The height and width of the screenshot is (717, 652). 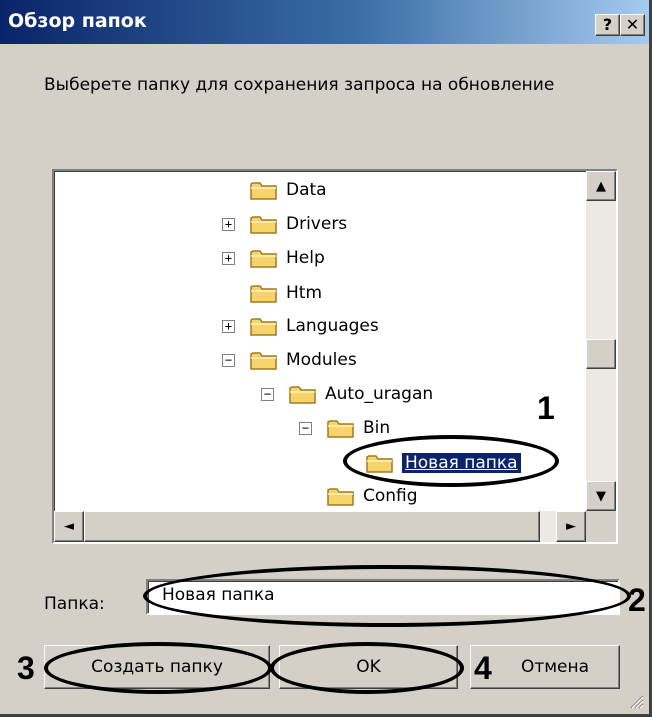 What do you see at coordinates (632, 25) in the screenshot?
I see `close-button: ✕` at bounding box center [632, 25].